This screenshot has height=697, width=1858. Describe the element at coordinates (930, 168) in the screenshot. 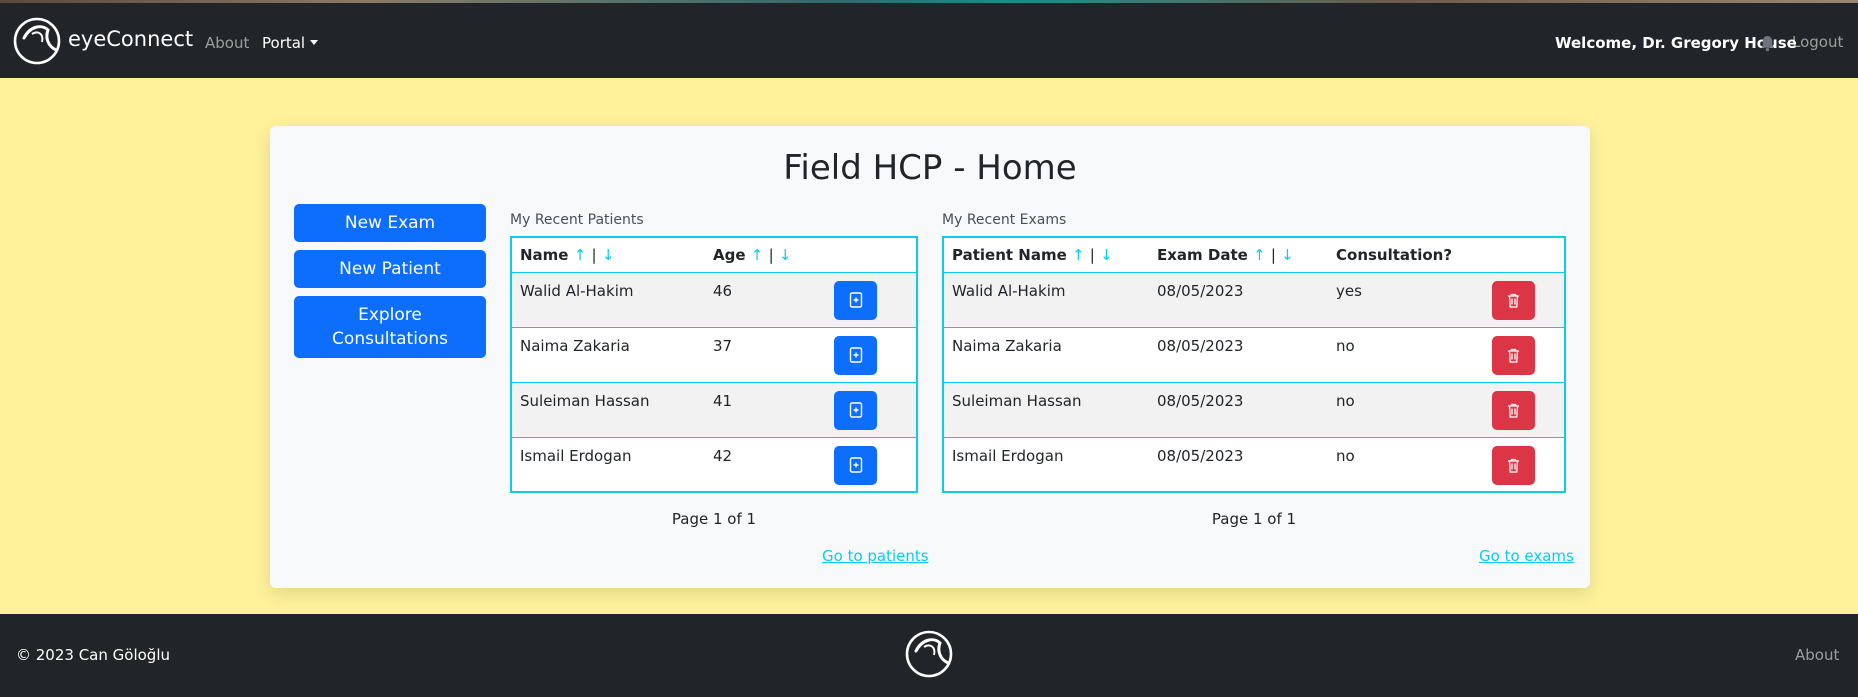

I see `page-title: Field HCP - Home` at that location.